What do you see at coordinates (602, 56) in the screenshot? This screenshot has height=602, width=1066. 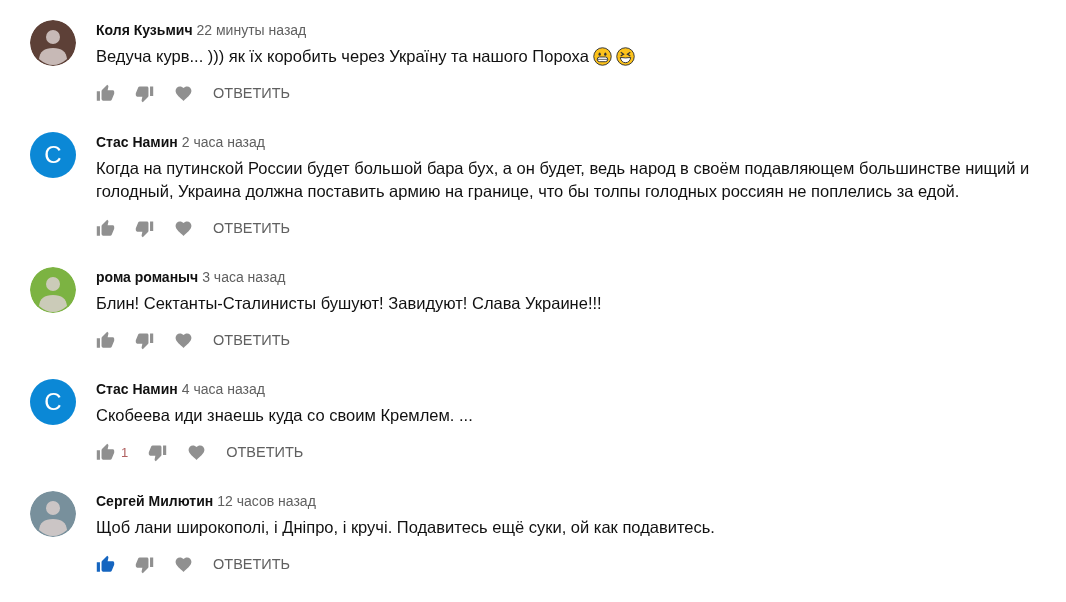 I see `grinning-face-icon` at bounding box center [602, 56].